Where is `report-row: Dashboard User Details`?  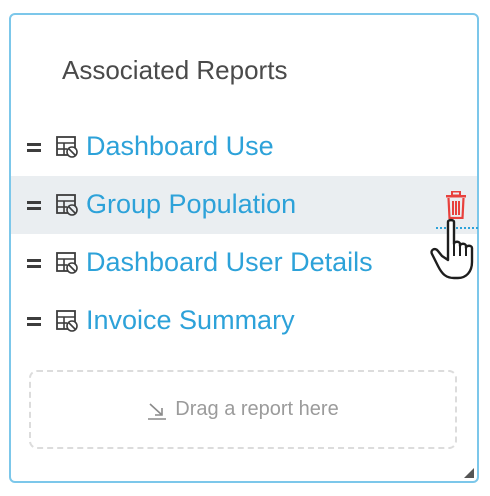 report-row: Dashboard User Details is located at coordinates (244, 263).